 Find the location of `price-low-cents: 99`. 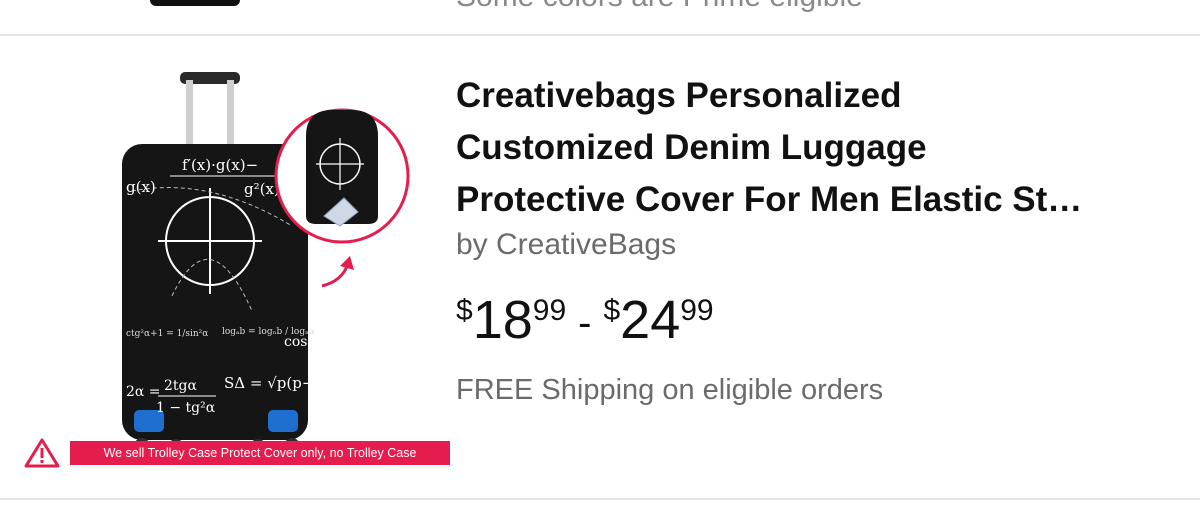

price-low-cents: 99 is located at coordinates (549, 310).